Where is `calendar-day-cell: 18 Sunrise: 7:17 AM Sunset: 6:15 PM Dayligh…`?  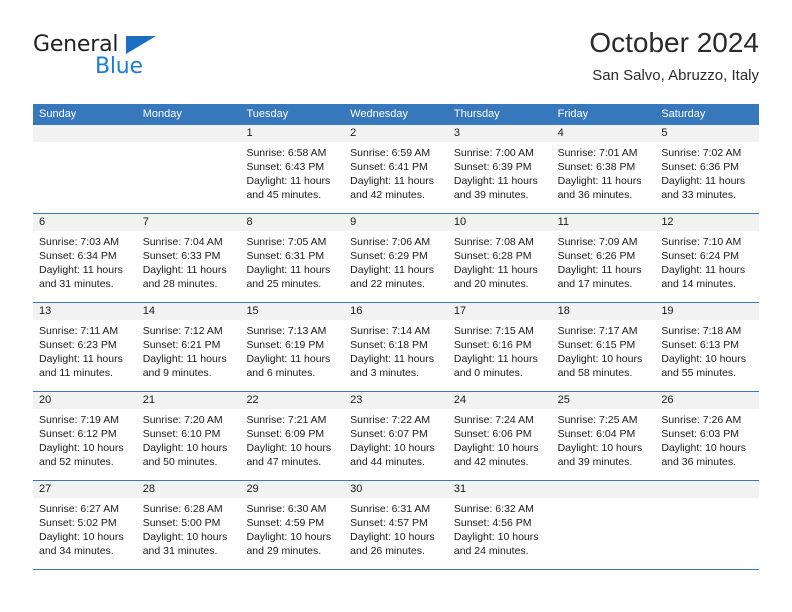
calendar-day-cell: 18 Sunrise: 7:17 AM Sunset: 6:15 PM Dayligh… is located at coordinates (603, 347).